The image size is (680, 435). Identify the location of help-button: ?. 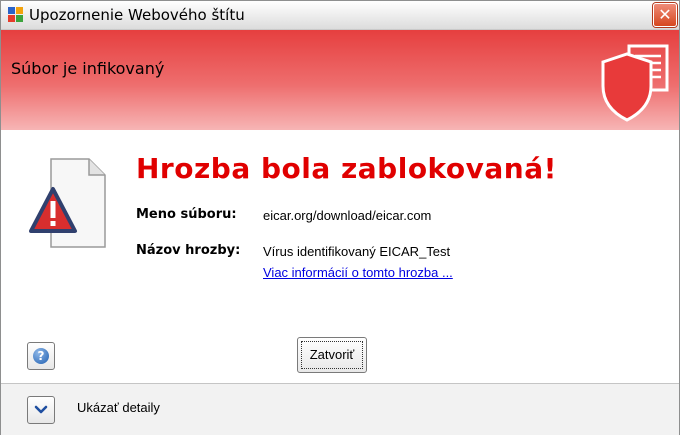
(41, 356).